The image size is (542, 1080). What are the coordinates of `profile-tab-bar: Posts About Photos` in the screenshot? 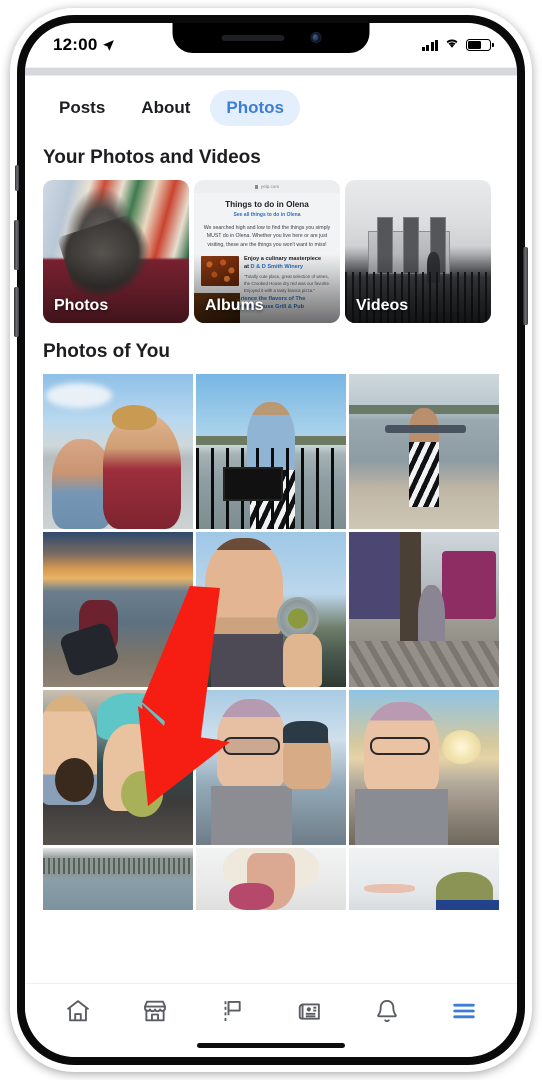 It's located at (271, 108).